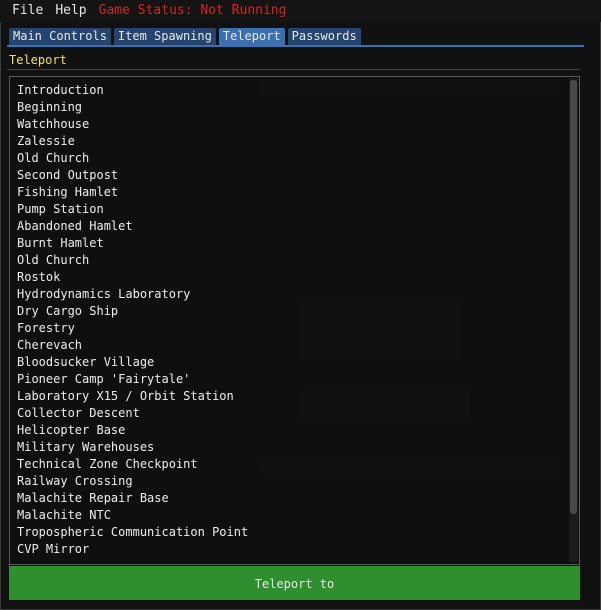  I want to click on tab-item-spawning: Item Spawning, so click(164, 36).